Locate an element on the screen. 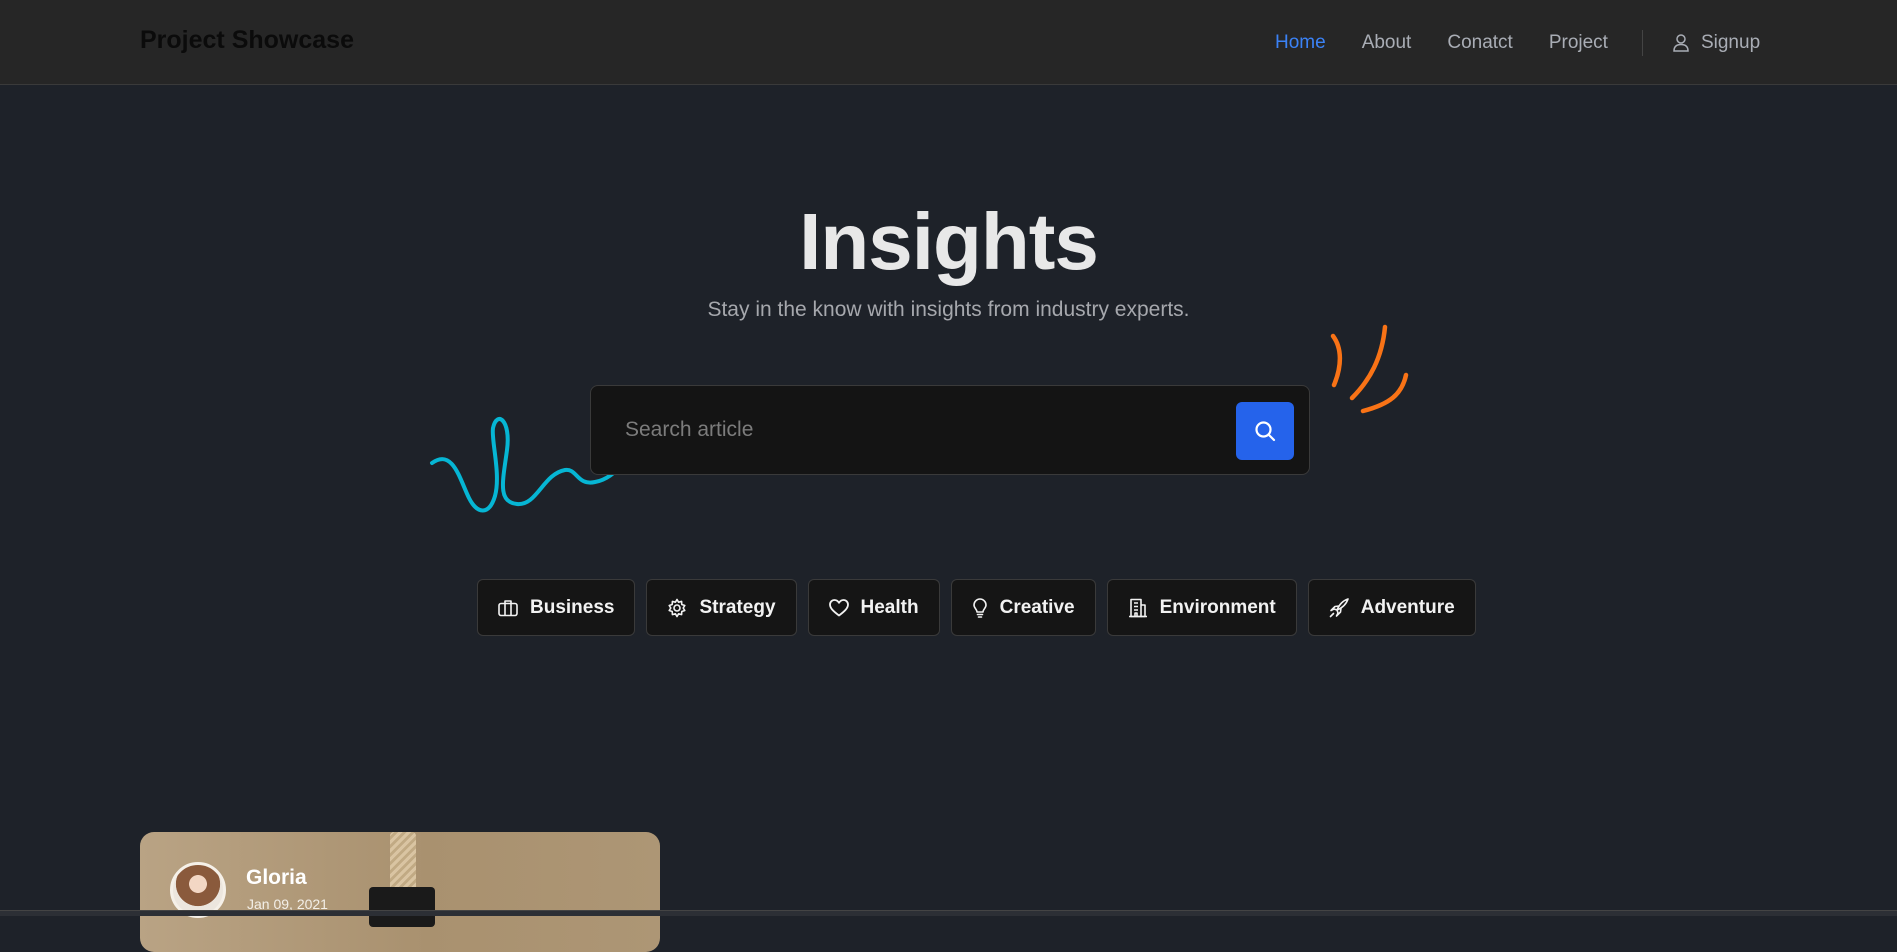 The image size is (1897, 952). search-icon is located at coordinates (1265, 431).